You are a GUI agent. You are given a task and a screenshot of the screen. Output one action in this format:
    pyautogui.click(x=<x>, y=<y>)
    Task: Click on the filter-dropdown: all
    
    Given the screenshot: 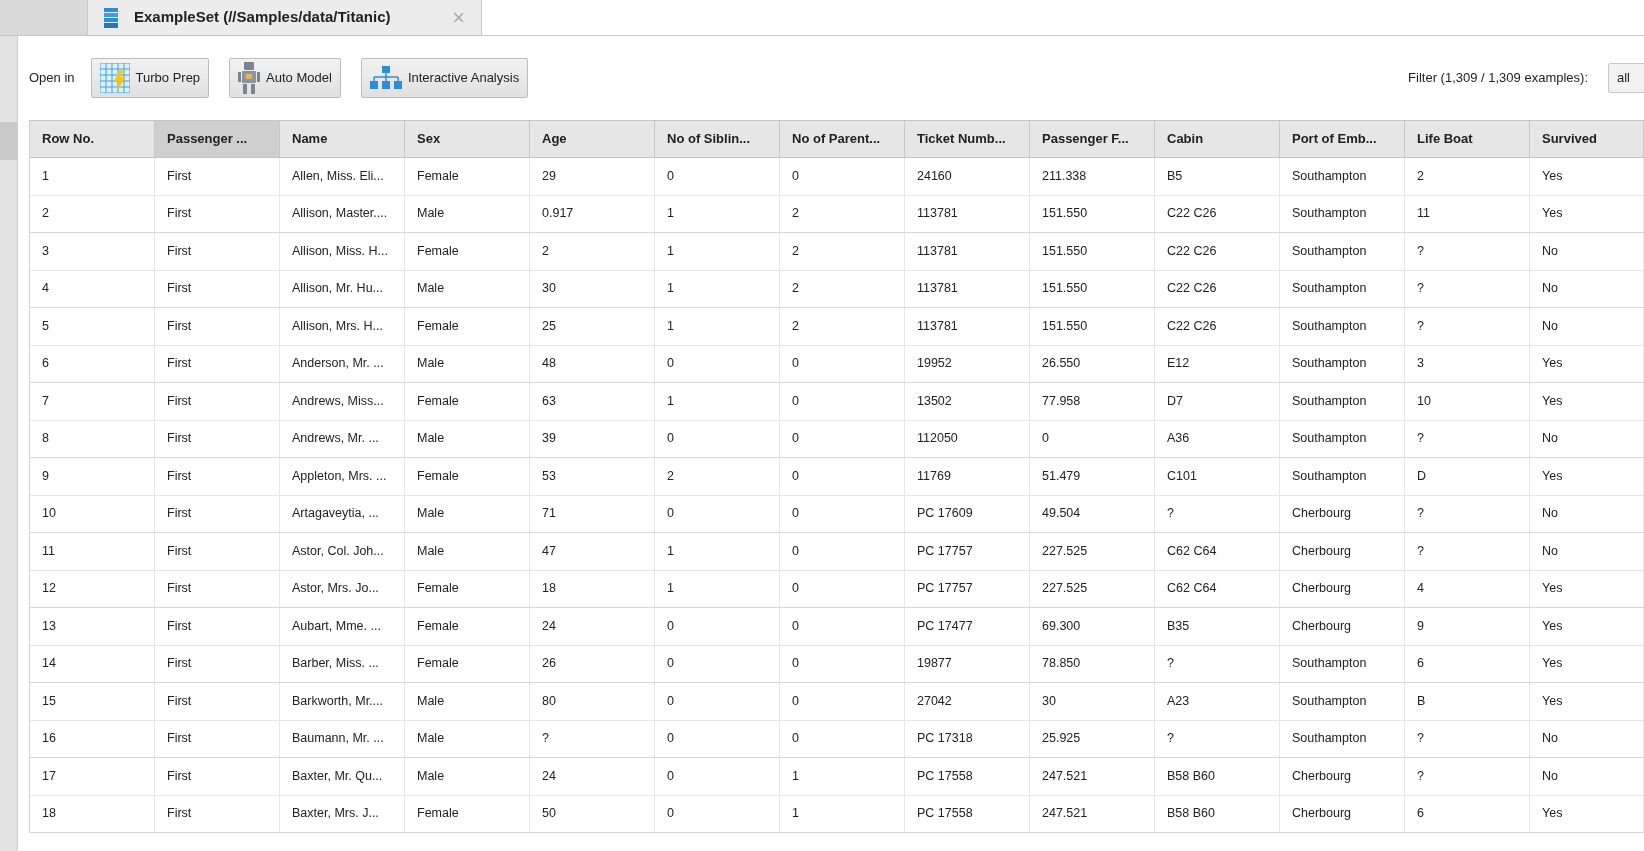 What is the action you would take?
    pyautogui.click(x=1626, y=78)
    